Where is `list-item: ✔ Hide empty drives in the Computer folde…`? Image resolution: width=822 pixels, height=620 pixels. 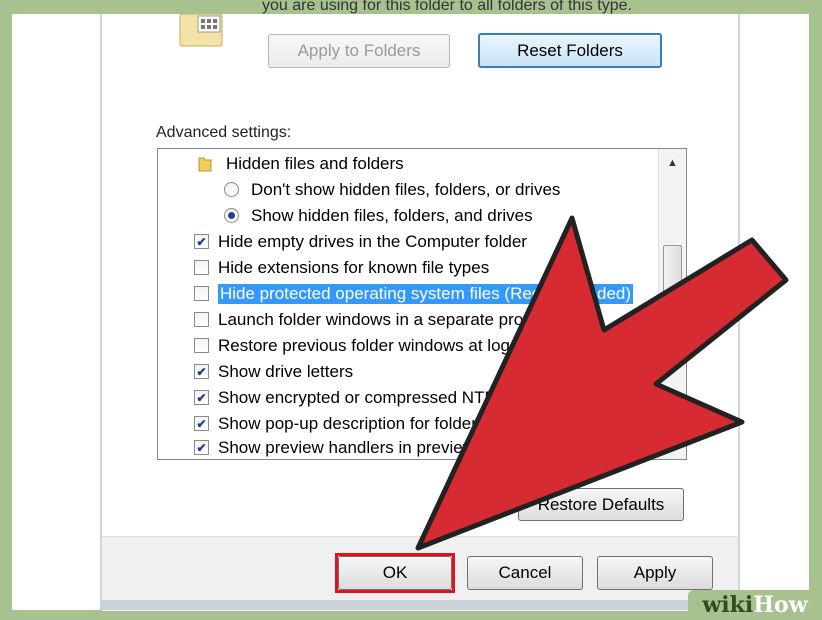
list-item: ✔ Hide empty drives in the Computer folde… is located at coordinates (360, 241).